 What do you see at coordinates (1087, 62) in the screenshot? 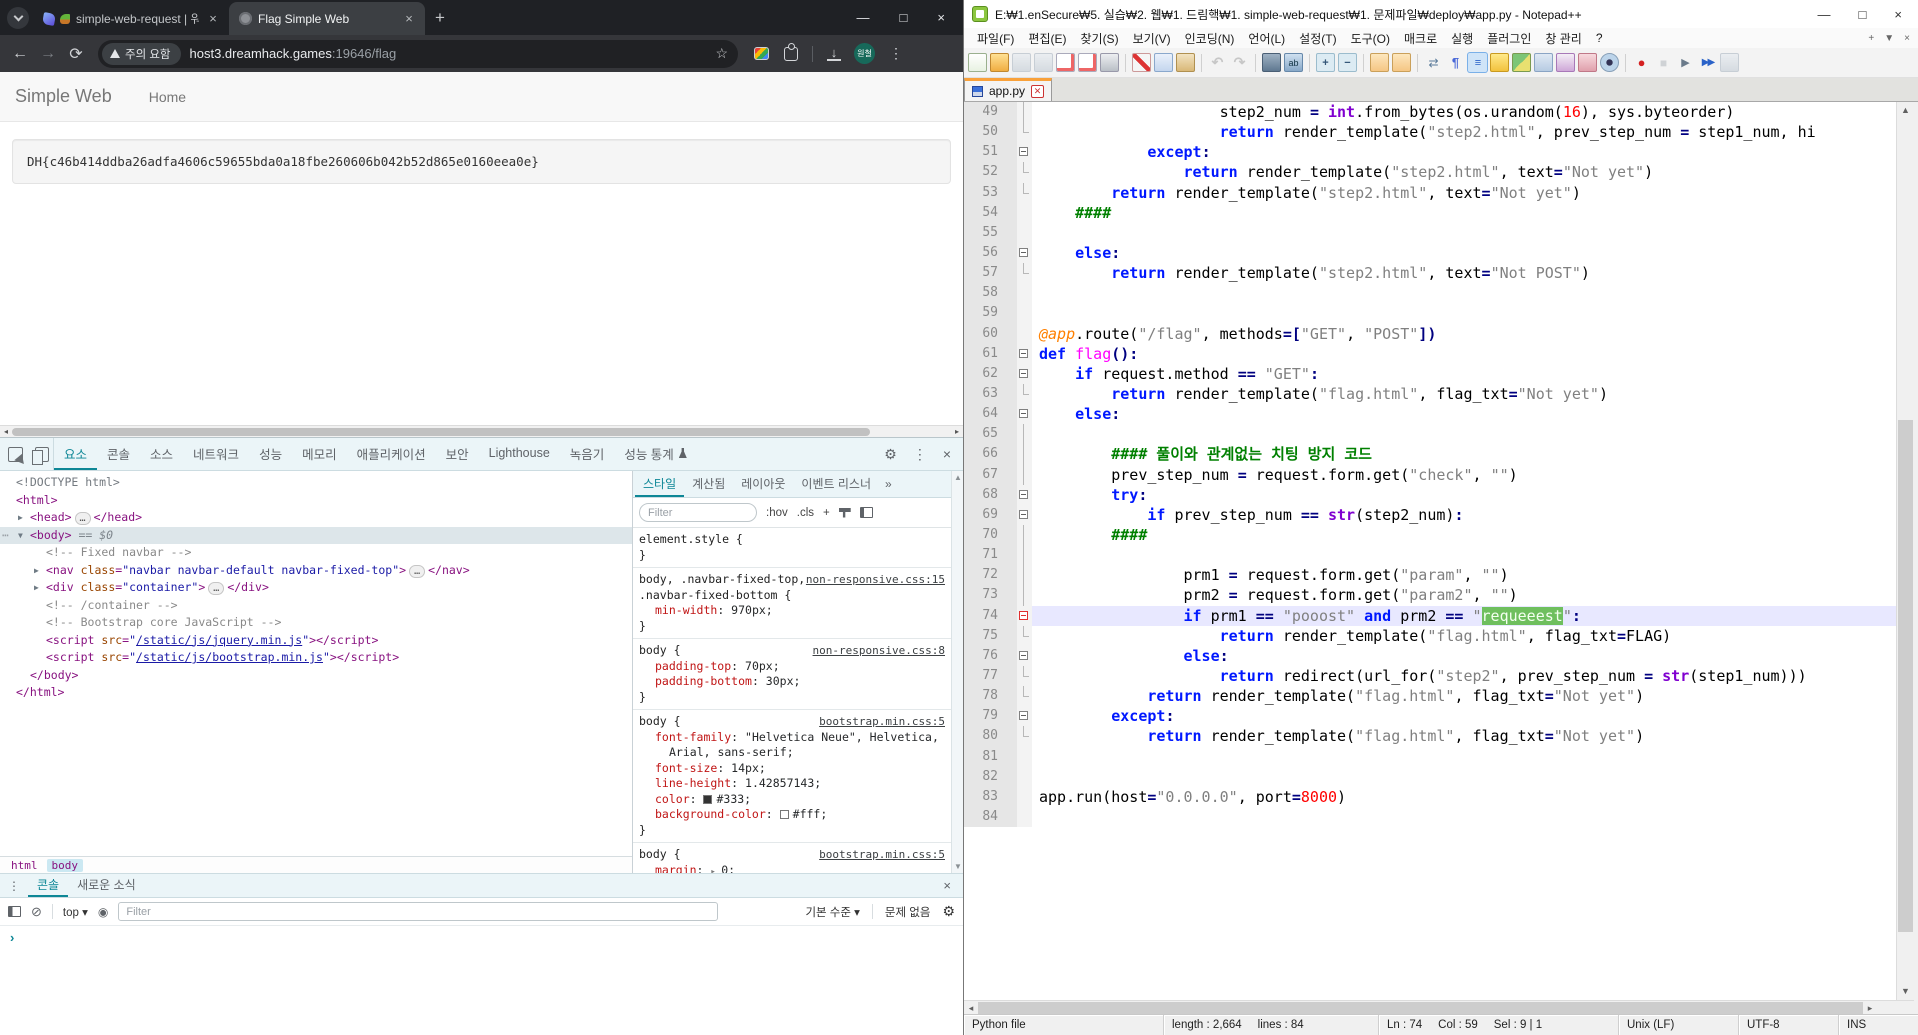
I see `close-all-icon` at bounding box center [1087, 62].